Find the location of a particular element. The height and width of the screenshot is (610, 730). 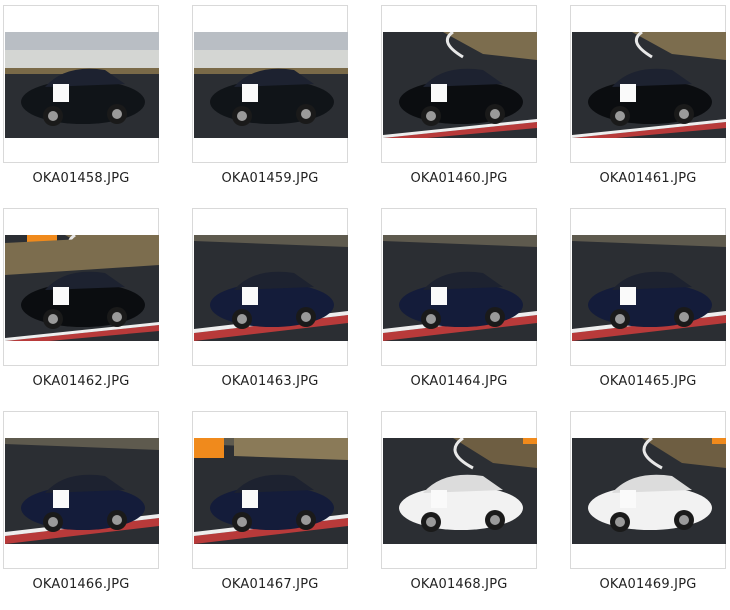

thumbnail-item: OKA01467.JPG is located at coordinates (269, 508).